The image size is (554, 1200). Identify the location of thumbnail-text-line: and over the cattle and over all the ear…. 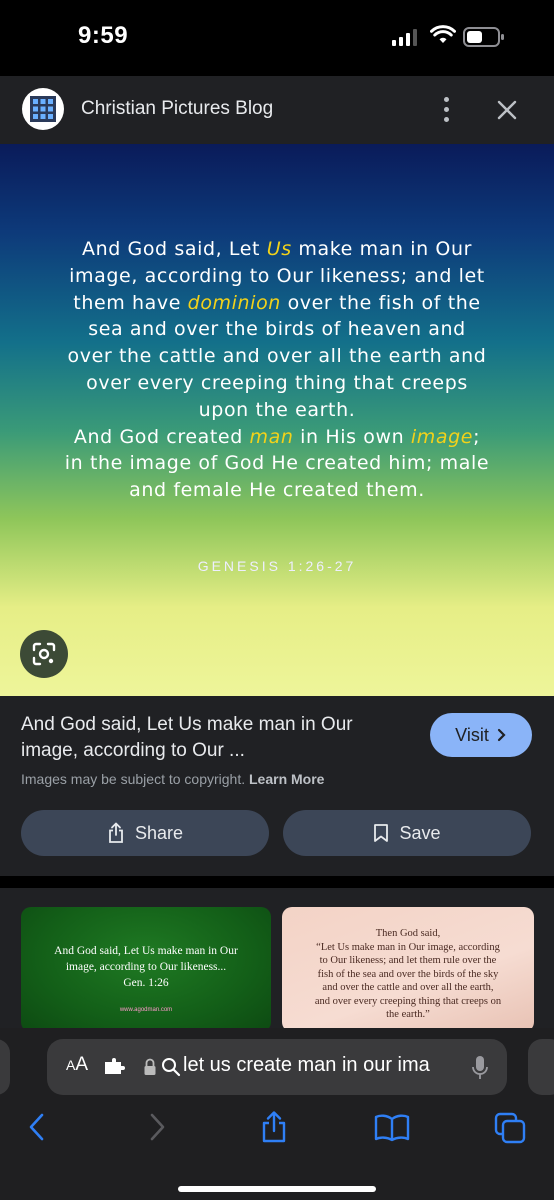
(408, 987).